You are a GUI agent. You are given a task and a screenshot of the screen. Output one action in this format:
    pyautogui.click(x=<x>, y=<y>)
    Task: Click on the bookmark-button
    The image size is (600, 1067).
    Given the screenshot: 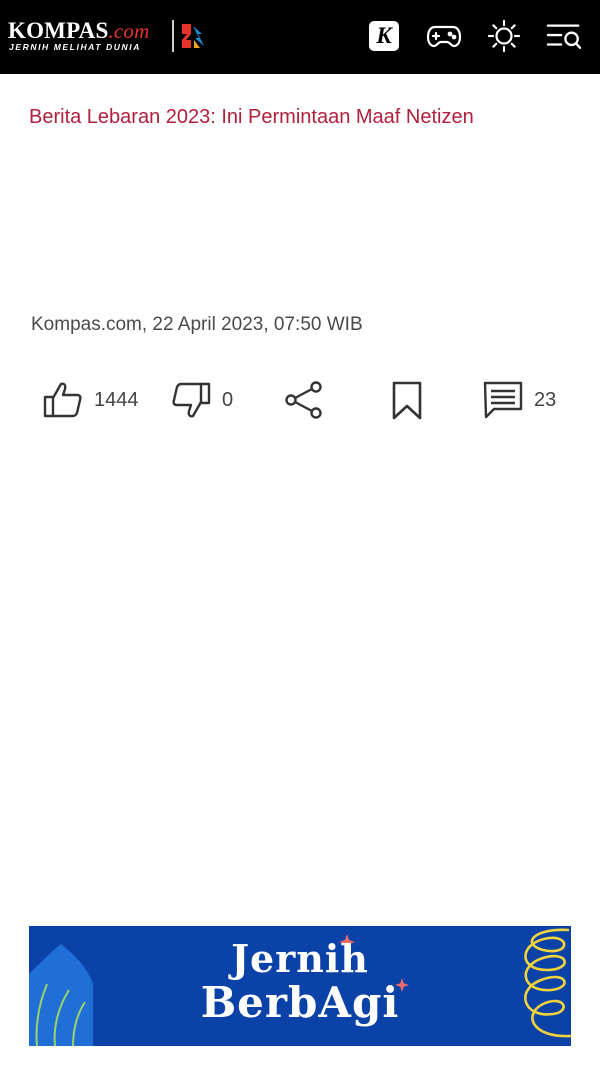 What is the action you would take?
    pyautogui.click(x=407, y=400)
    